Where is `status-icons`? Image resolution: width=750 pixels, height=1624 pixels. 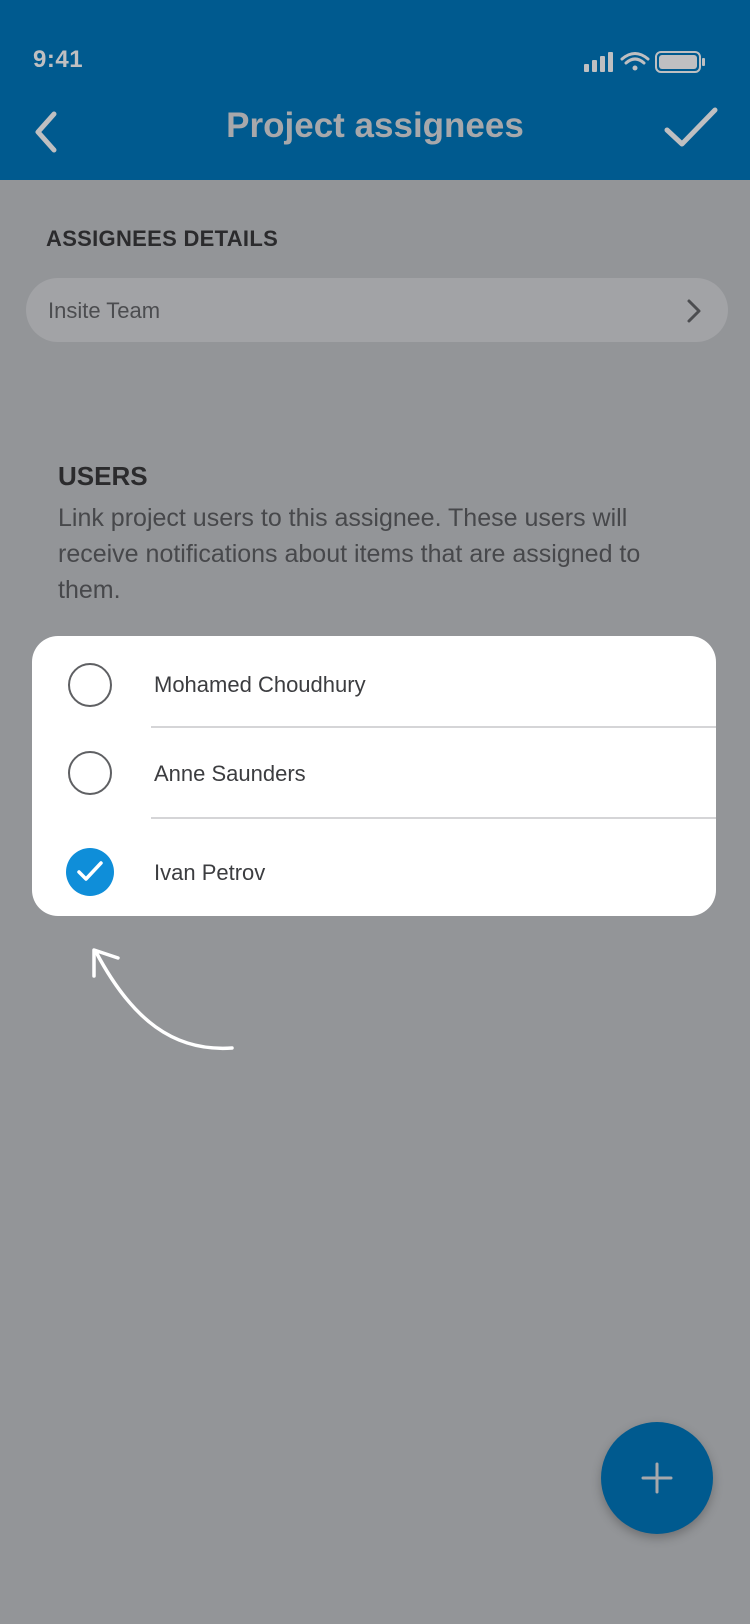 status-icons is located at coordinates (644, 62).